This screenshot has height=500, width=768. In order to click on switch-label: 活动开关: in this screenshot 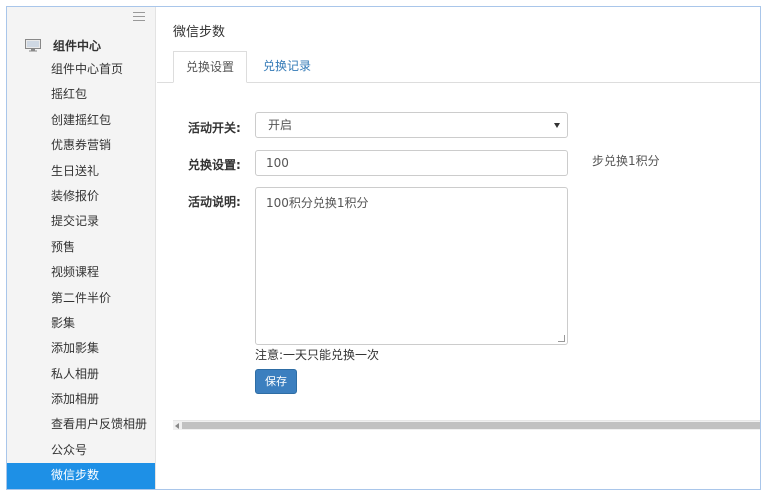, I will do `click(214, 128)`.